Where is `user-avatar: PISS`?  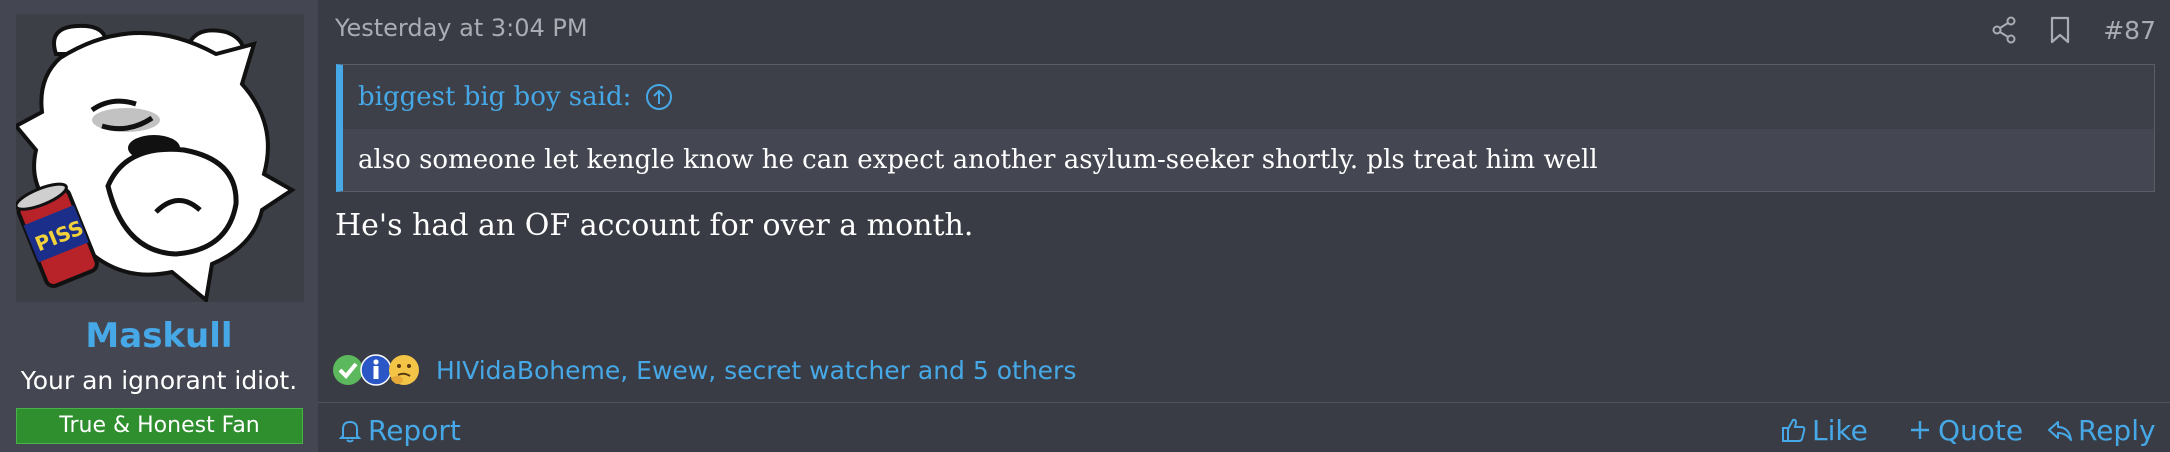
user-avatar: PISS is located at coordinates (160, 158).